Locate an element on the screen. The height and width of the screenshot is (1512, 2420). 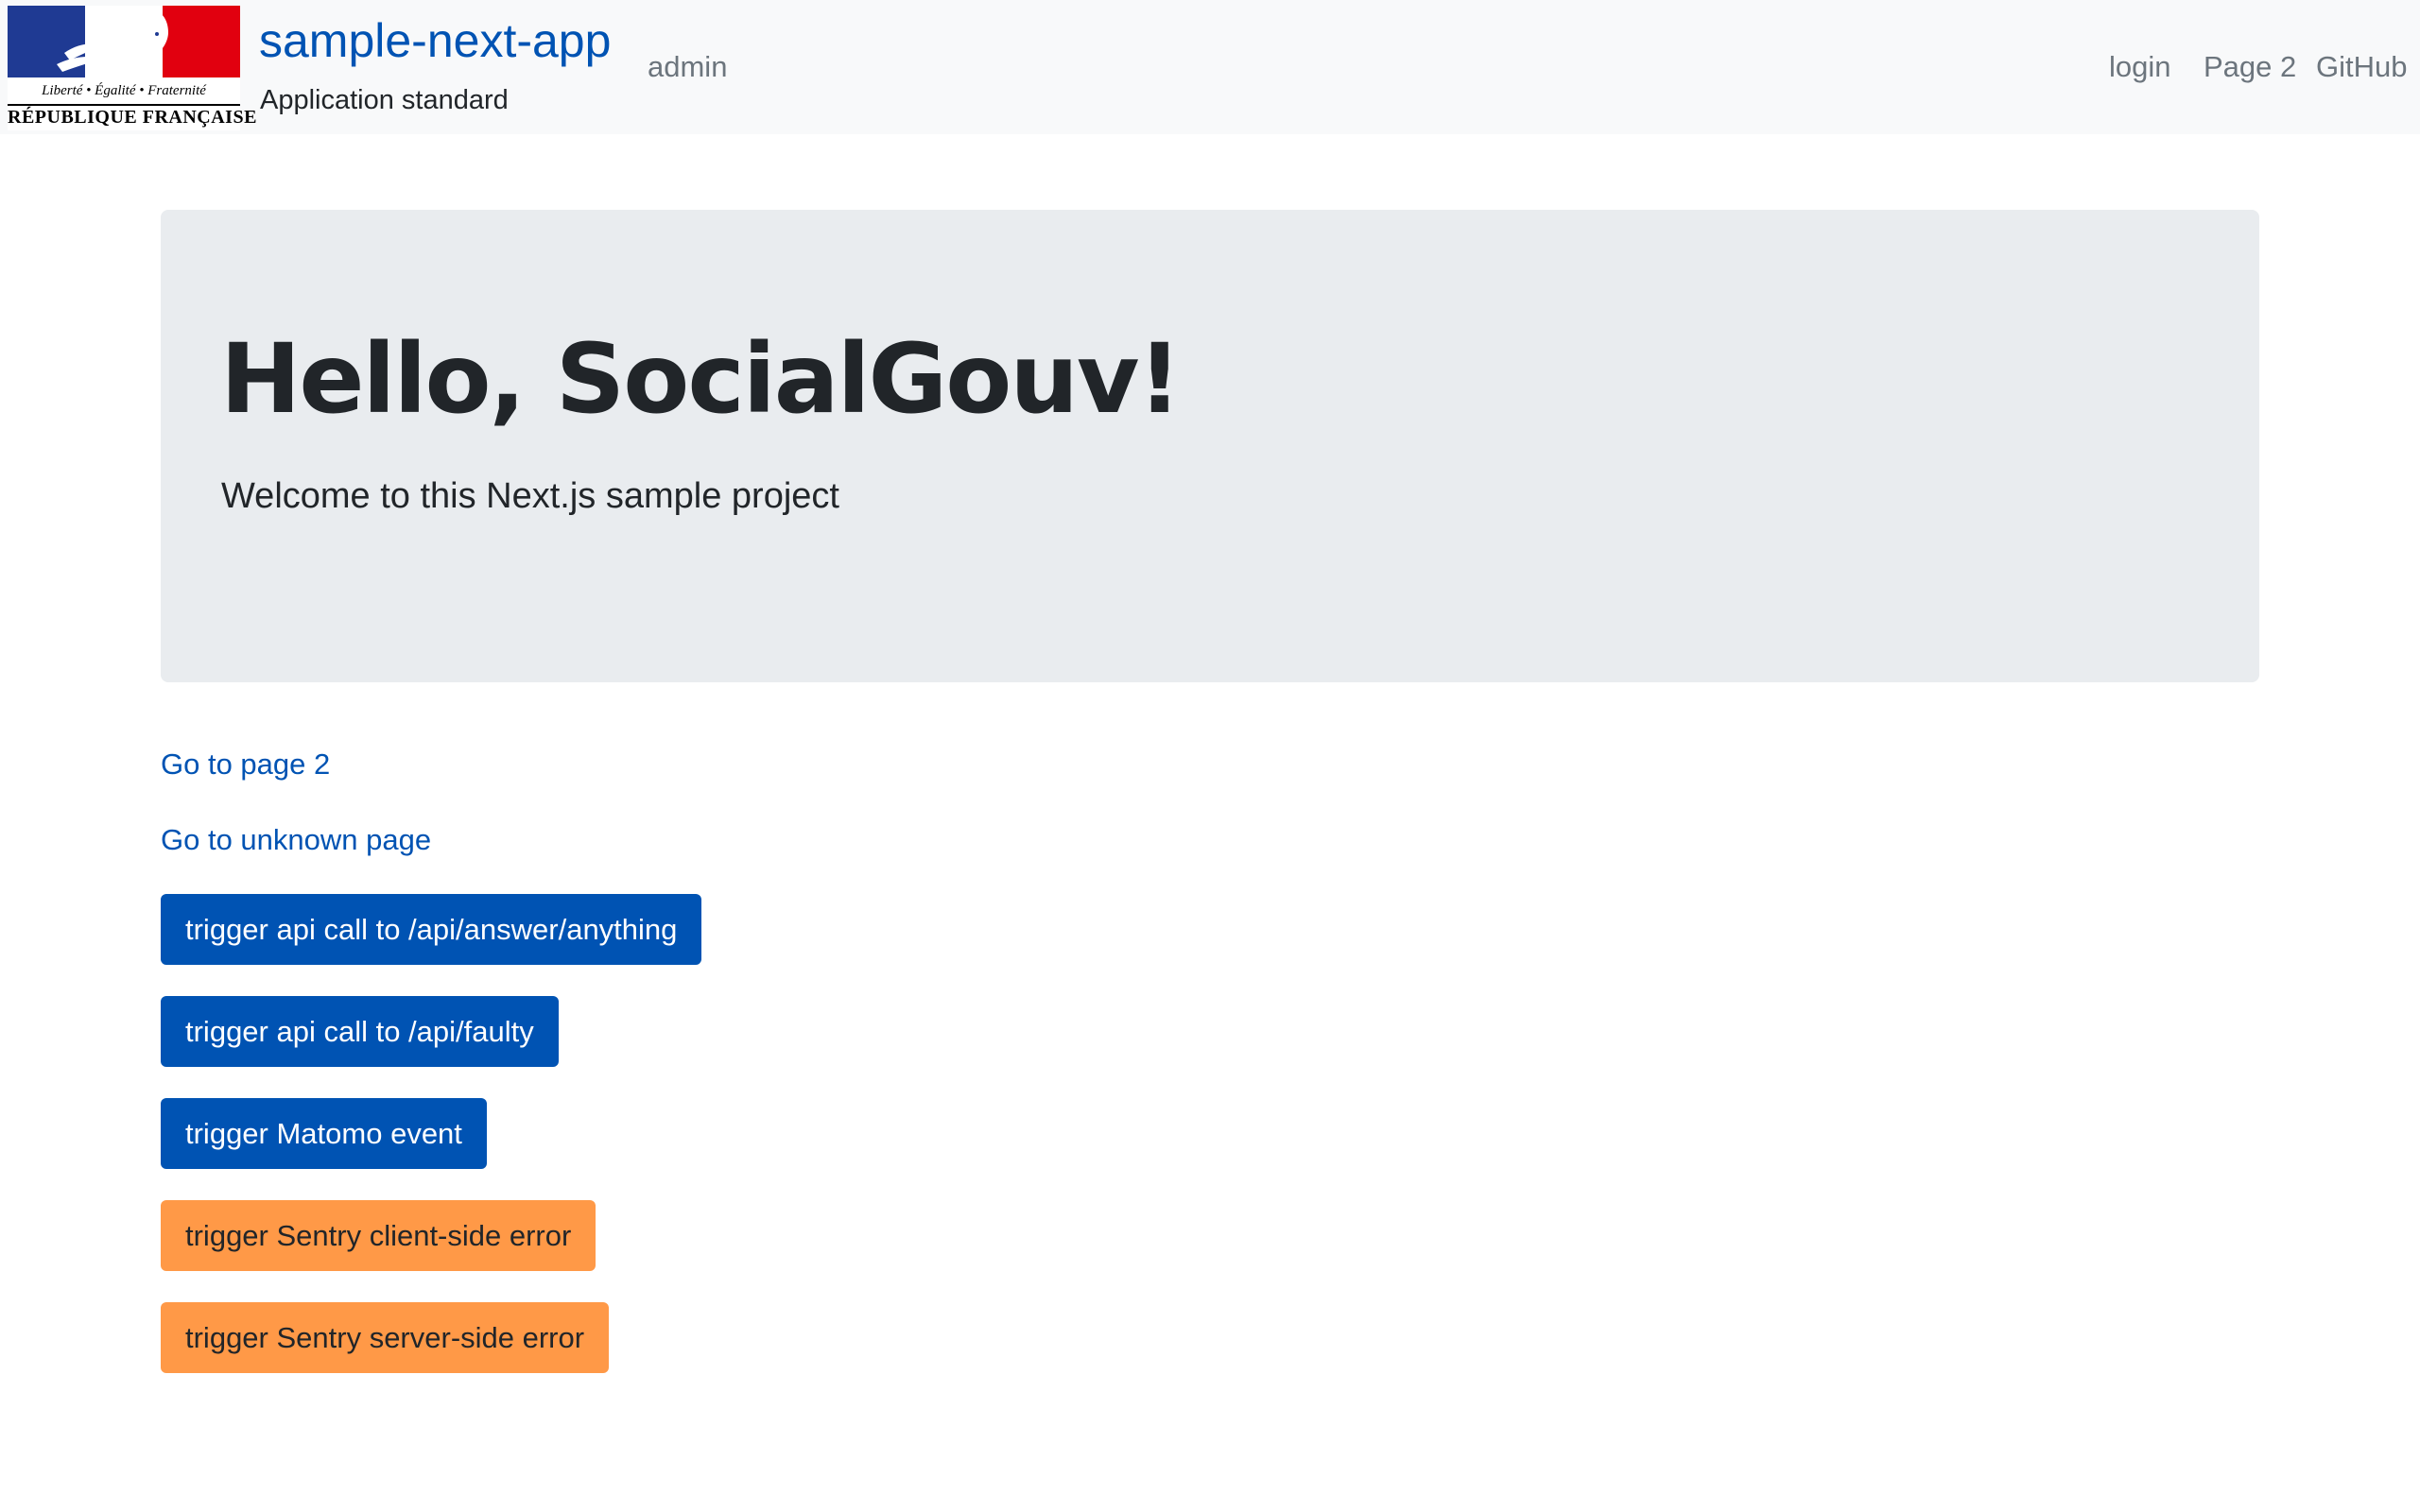
logo-motto: Liberté • Égalité • Fraternité is located at coordinates (124, 90).